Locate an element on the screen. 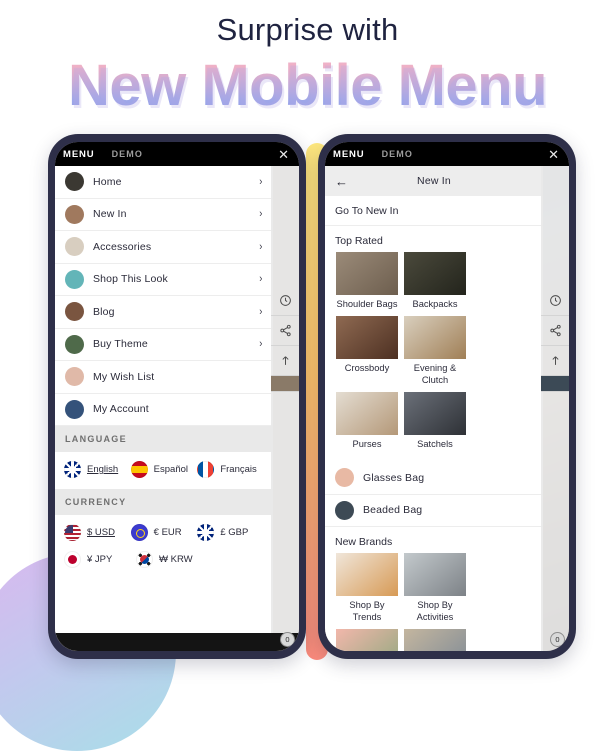 The image size is (615, 751). menu-item-shop-this-look: Shop This Look › is located at coordinates (164, 280).